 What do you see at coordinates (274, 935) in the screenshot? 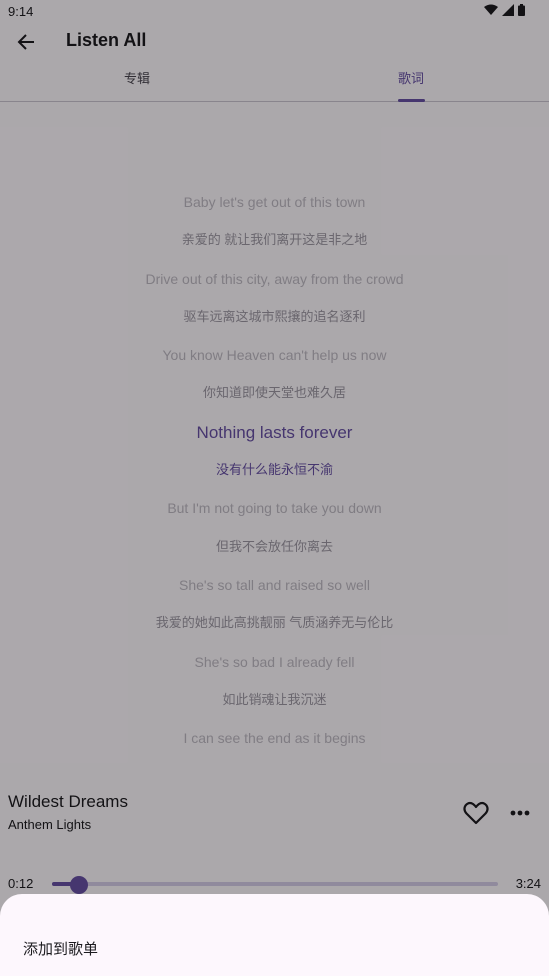
I see `bottom-sheet: 添加到歌单` at bounding box center [274, 935].